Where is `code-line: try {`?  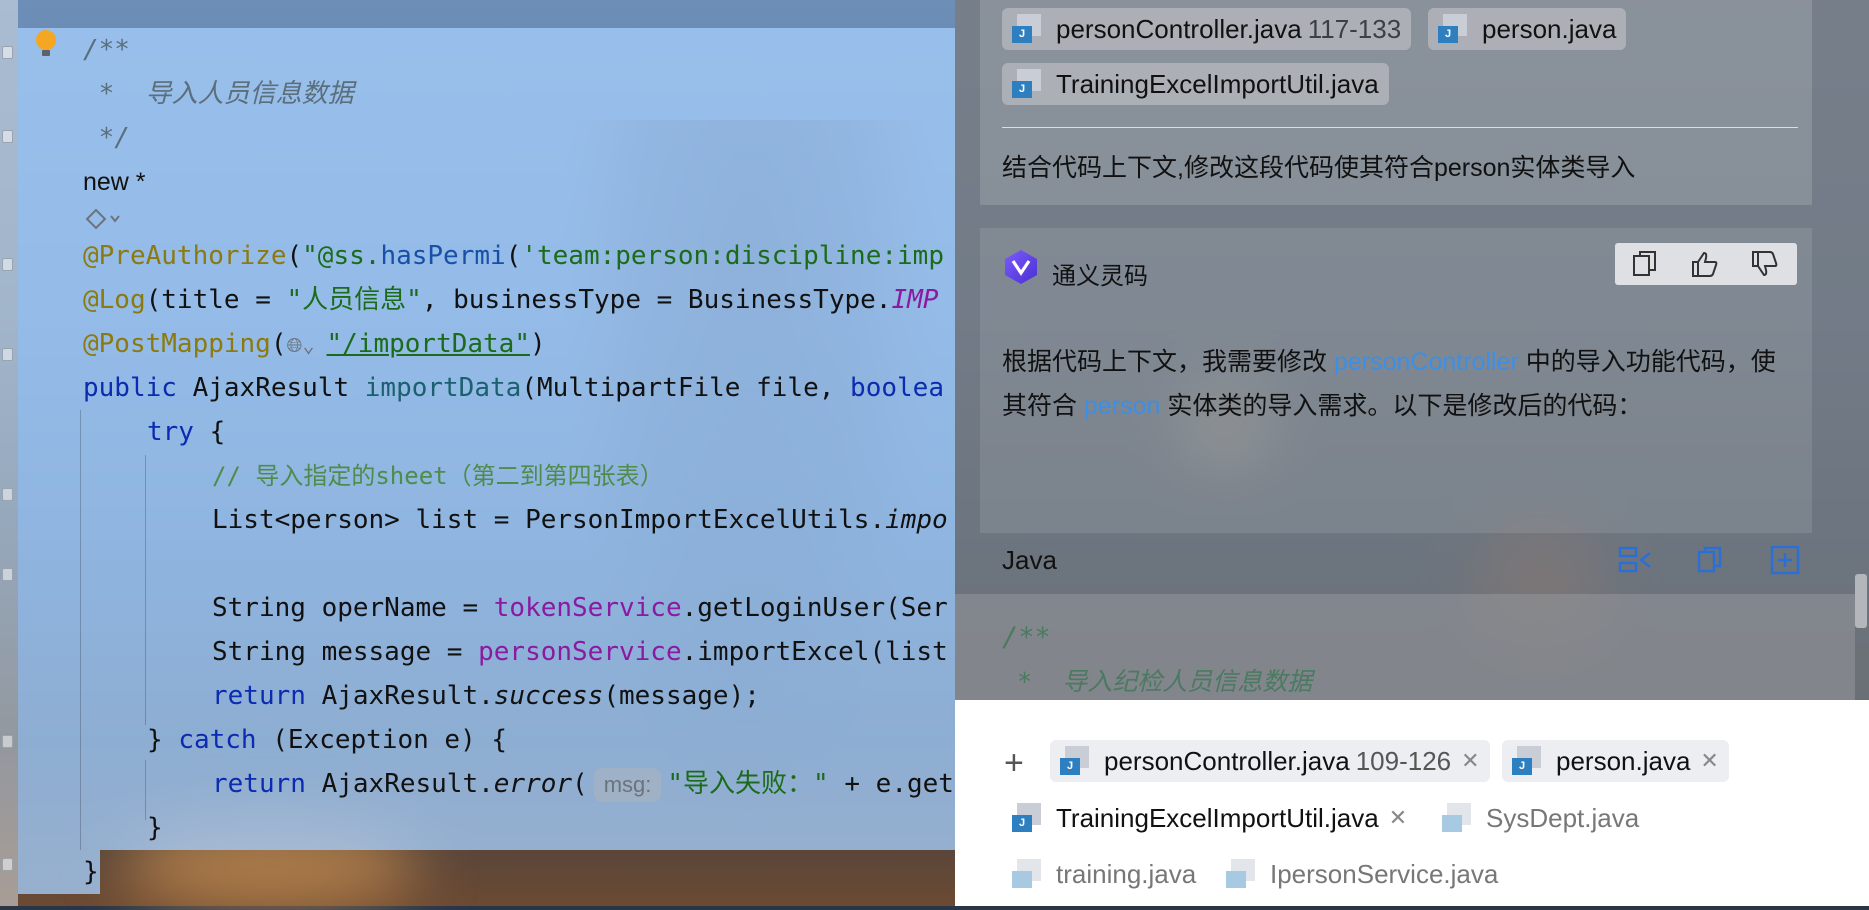
code-line: try { is located at coordinates (186, 432).